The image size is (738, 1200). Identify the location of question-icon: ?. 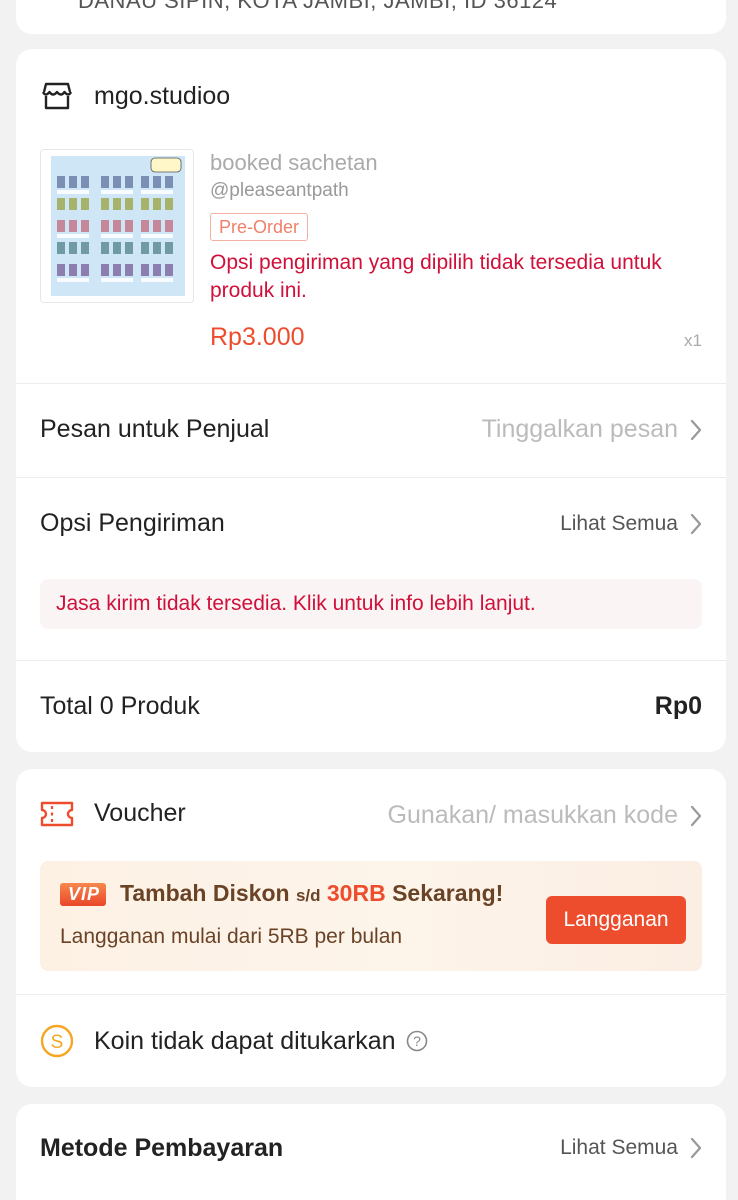
(417, 1041).